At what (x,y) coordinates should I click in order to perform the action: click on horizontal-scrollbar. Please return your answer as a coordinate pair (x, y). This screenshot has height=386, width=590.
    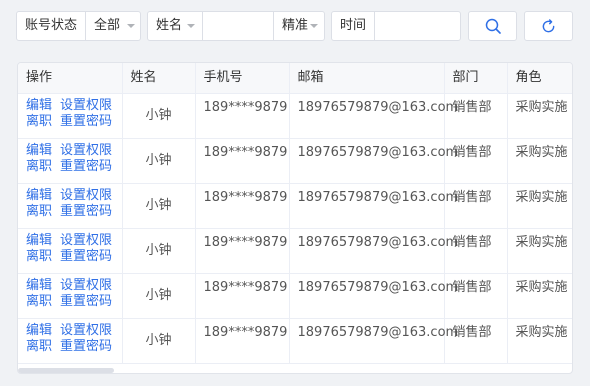
    Looking at the image, I should click on (66, 370).